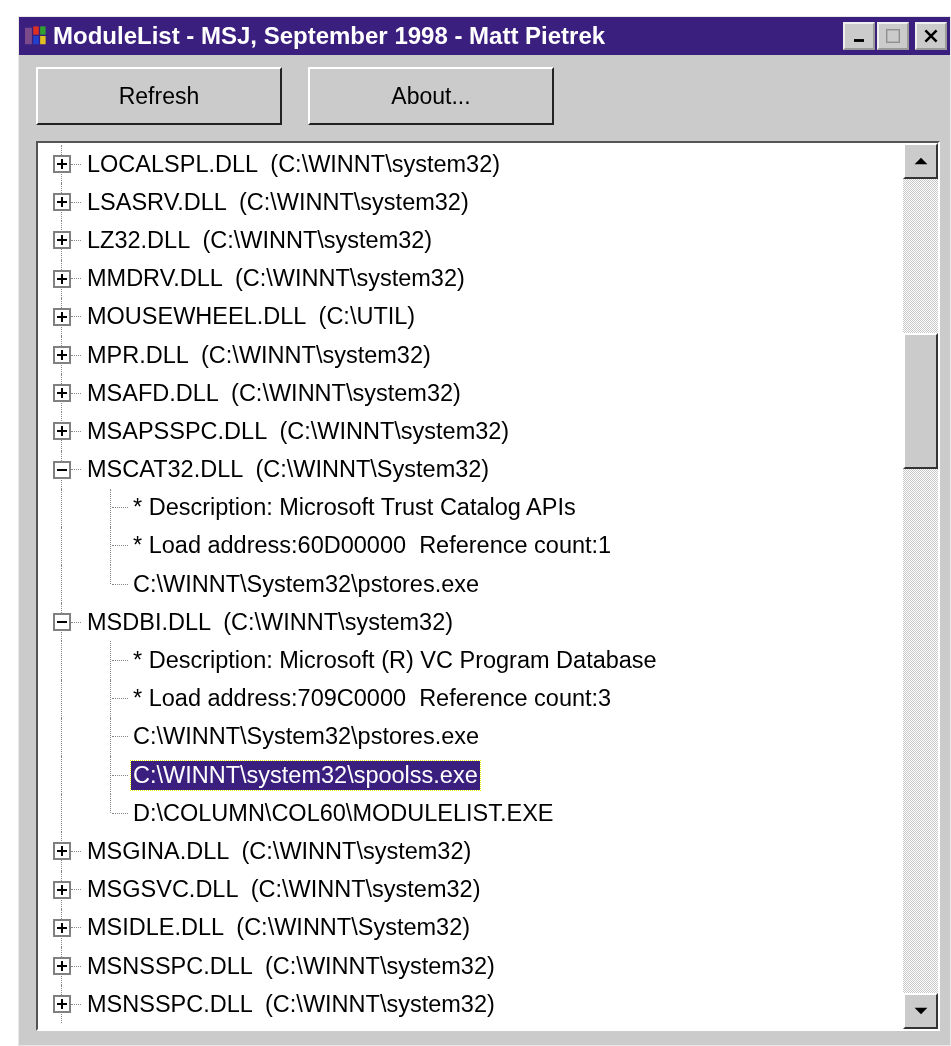  I want to click on tree-item: MSIDLE.DLL (C:\WINNT\System32), so click(279, 928).